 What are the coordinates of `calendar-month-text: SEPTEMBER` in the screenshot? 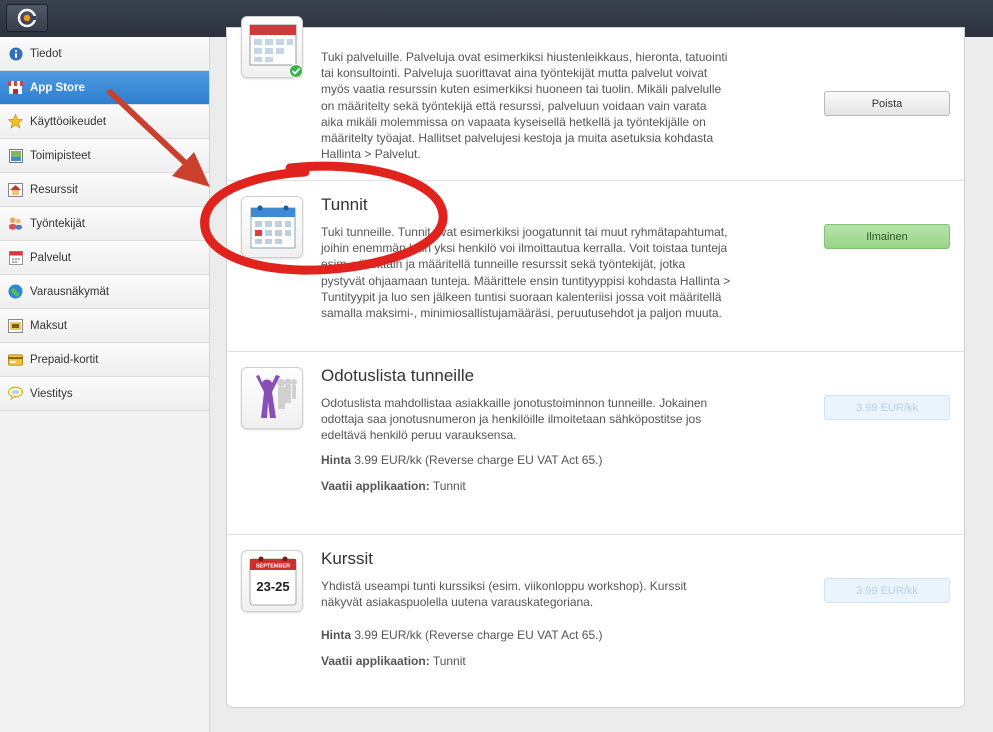 It's located at (273, 567).